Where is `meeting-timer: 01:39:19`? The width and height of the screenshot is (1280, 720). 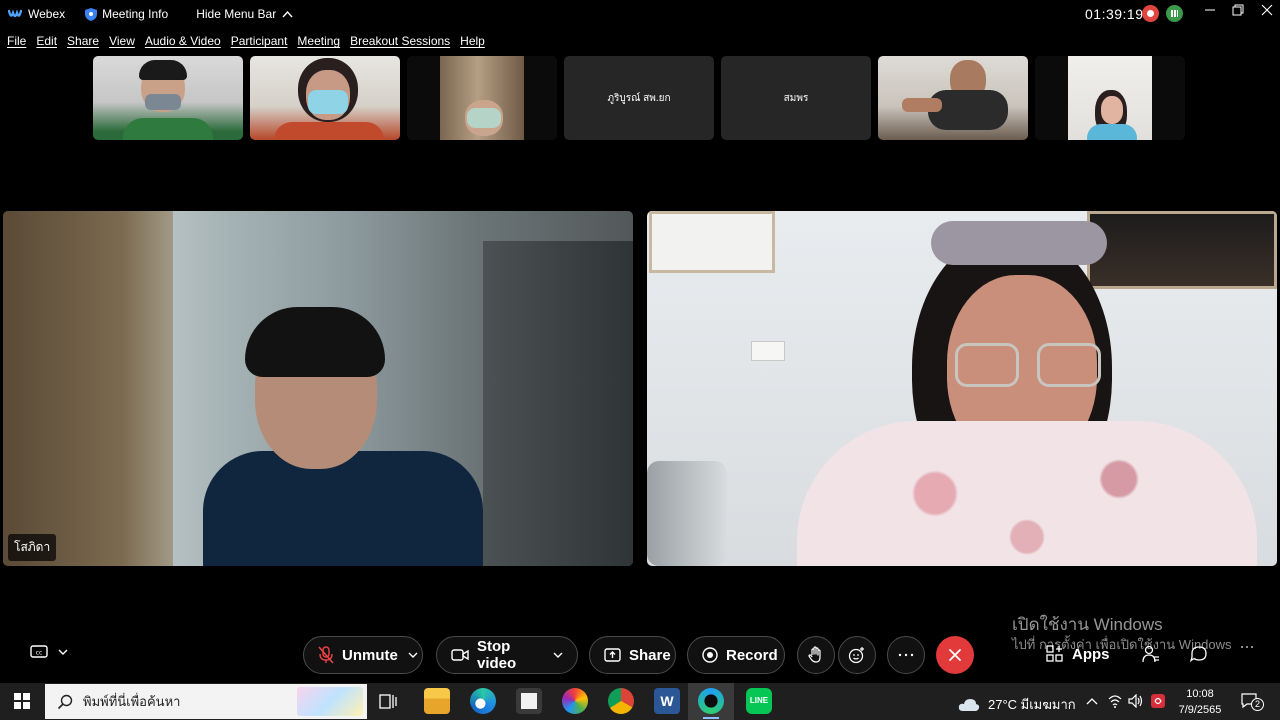
meeting-timer: 01:39:19 is located at coordinates (1114, 14).